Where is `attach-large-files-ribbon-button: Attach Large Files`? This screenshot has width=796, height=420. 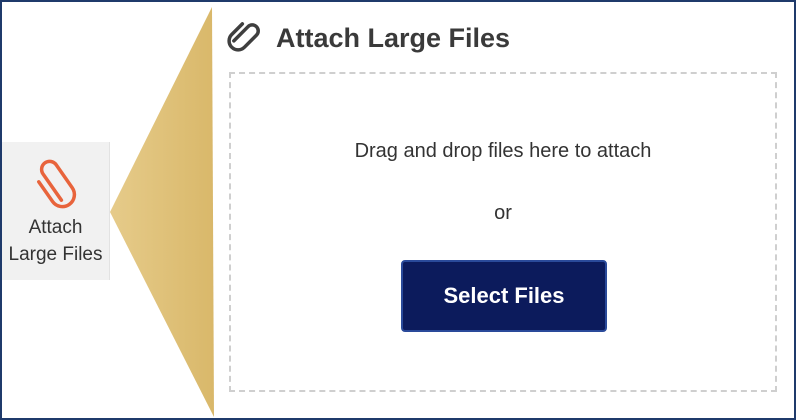 attach-large-files-ribbon-button: Attach Large Files is located at coordinates (56, 211).